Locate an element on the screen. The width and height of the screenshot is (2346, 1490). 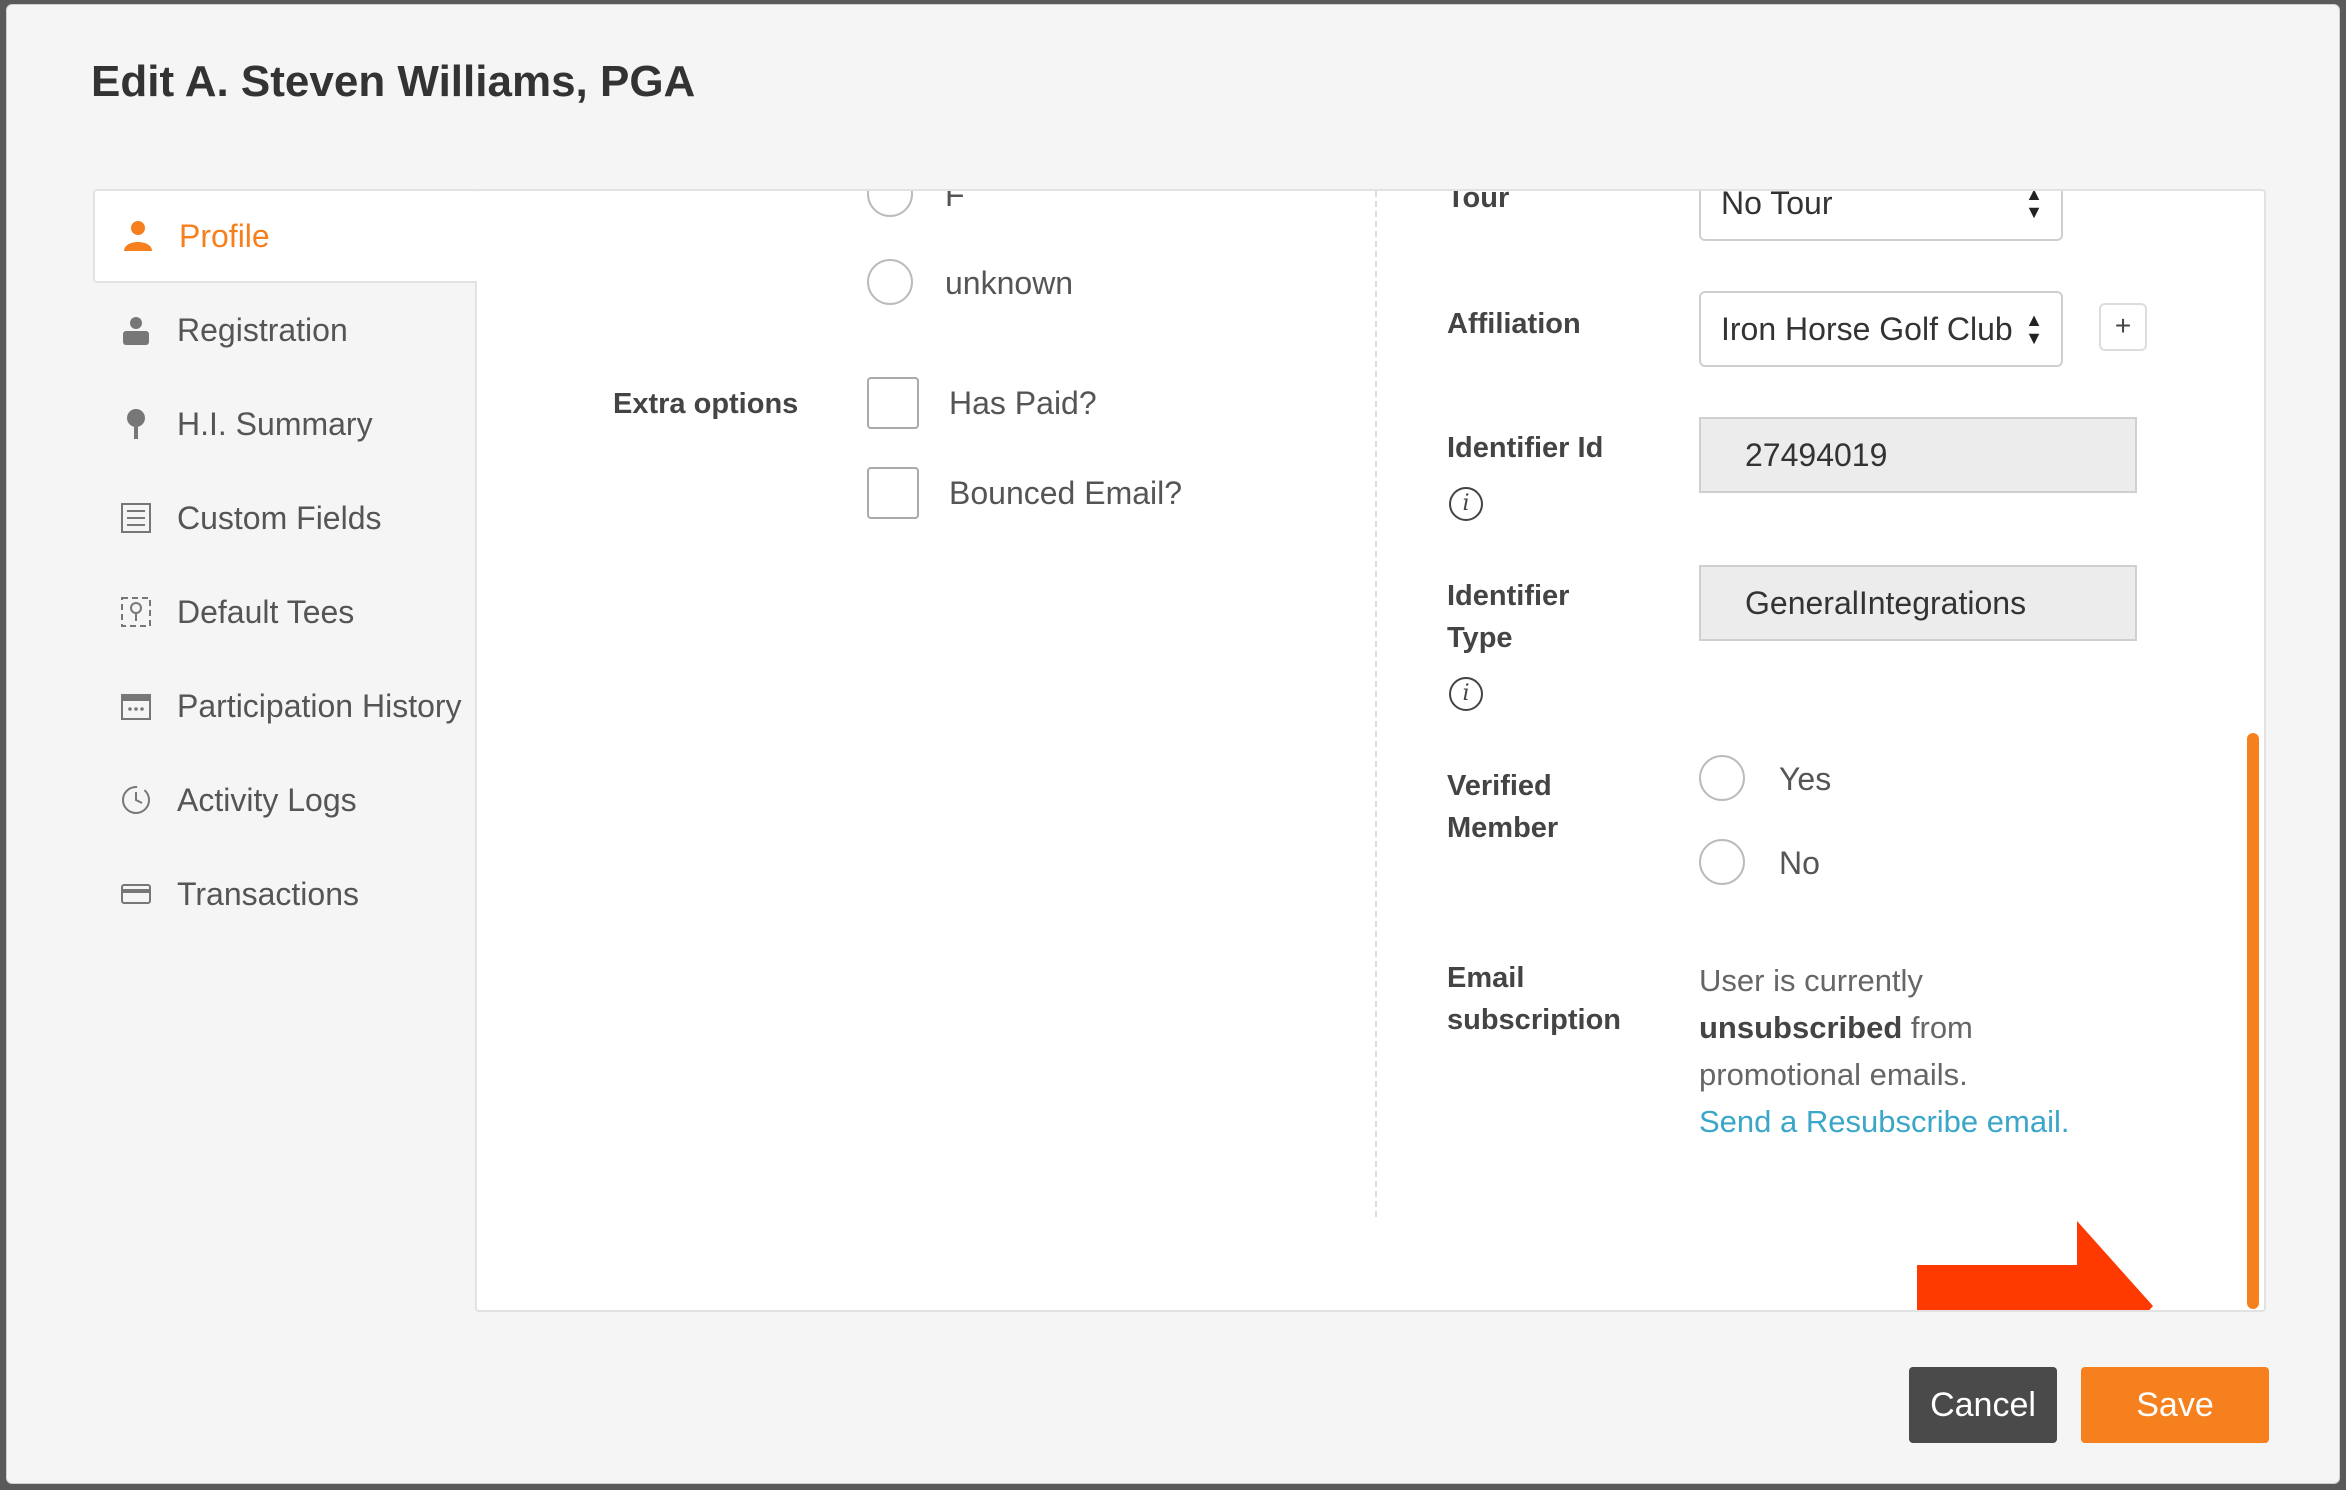
gender-option-label: unknown is located at coordinates (1009, 283).